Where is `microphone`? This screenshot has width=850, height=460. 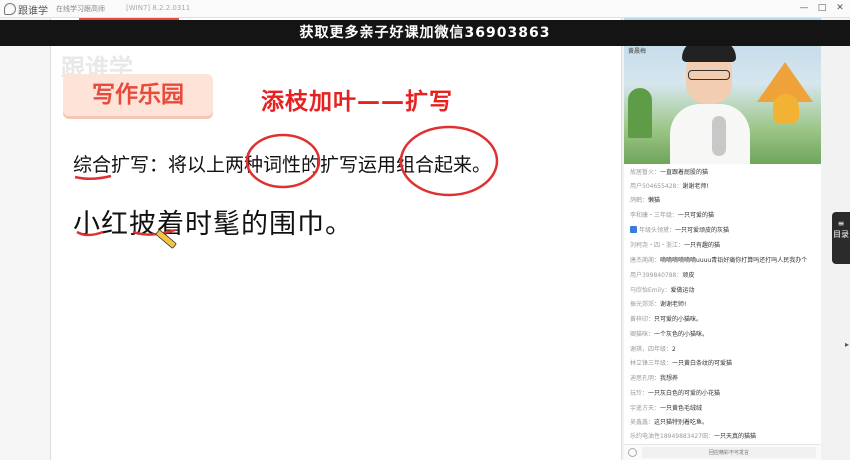
microphone is located at coordinates (719, 136).